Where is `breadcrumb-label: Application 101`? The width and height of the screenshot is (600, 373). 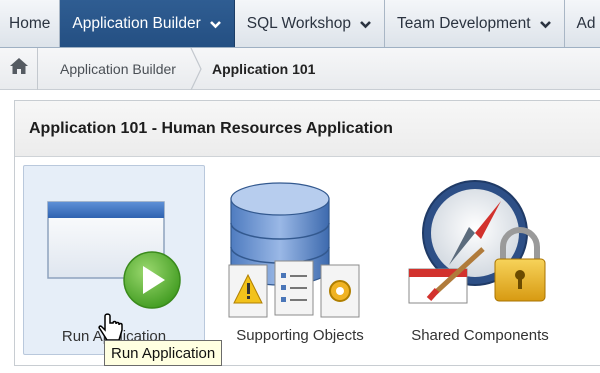 breadcrumb-label: Application 101 is located at coordinates (263, 68).